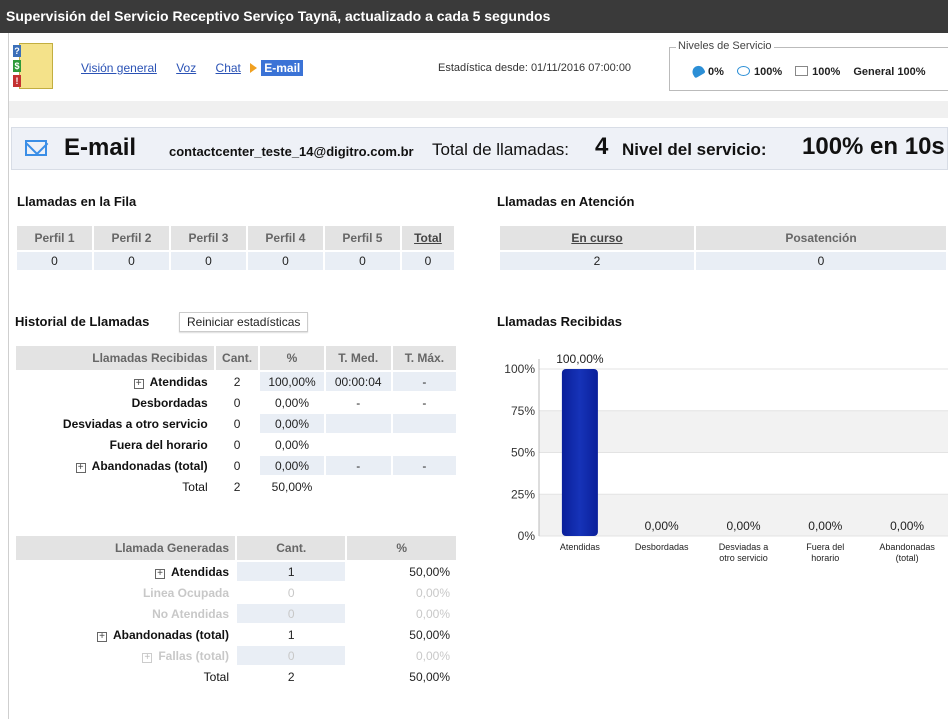 Image resolution: width=948 pixels, height=719 pixels. I want to click on service-levels-legend: Niveles de Servicio, so click(725, 46).